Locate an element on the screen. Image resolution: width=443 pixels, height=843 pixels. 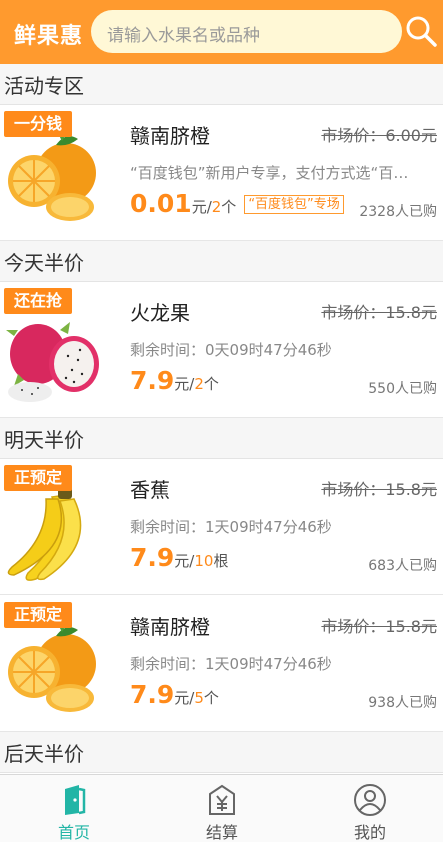
section-title: 活动专区 is located at coordinates (221, 84).